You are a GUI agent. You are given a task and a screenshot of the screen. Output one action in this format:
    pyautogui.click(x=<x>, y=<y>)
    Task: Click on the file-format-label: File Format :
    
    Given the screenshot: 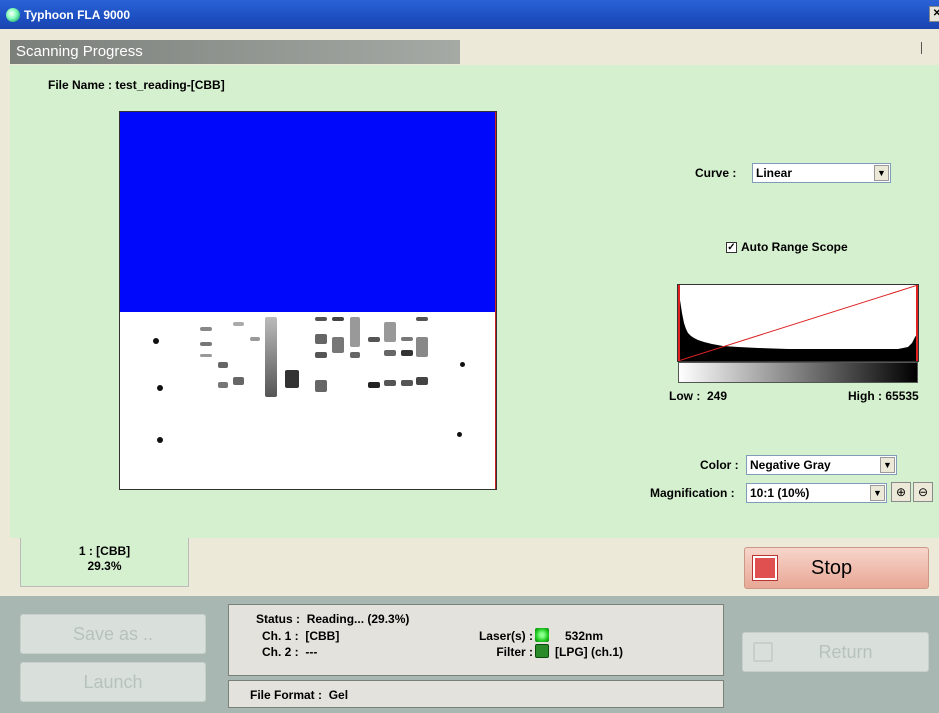 What is the action you would take?
    pyautogui.click(x=286, y=695)
    